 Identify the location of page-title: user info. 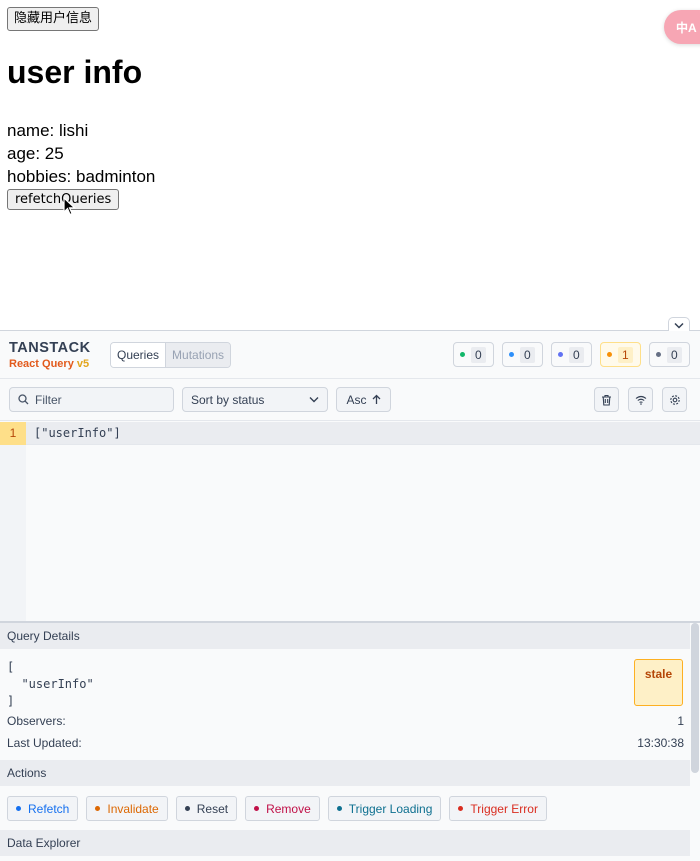
(75, 72).